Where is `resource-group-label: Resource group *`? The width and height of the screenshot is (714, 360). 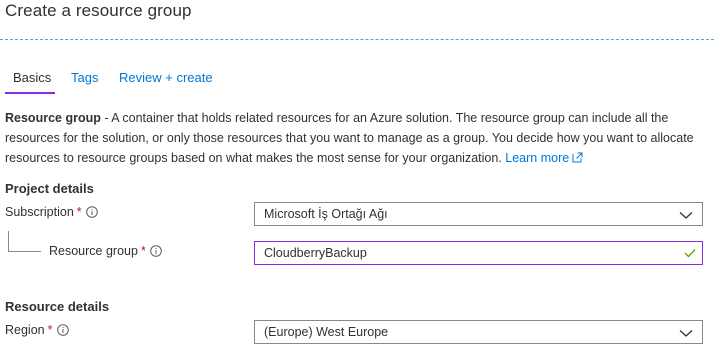 resource-group-label: Resource group * is located at coordinates (105, 252).